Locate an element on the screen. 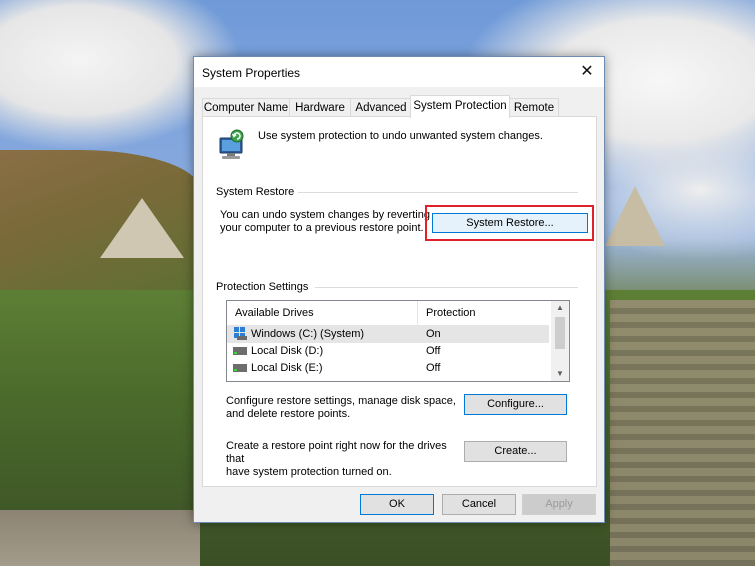 The height and width of the screenshot is (566, 755). drive-name: Local Disk (E:) is located at coordinates (287, 368).